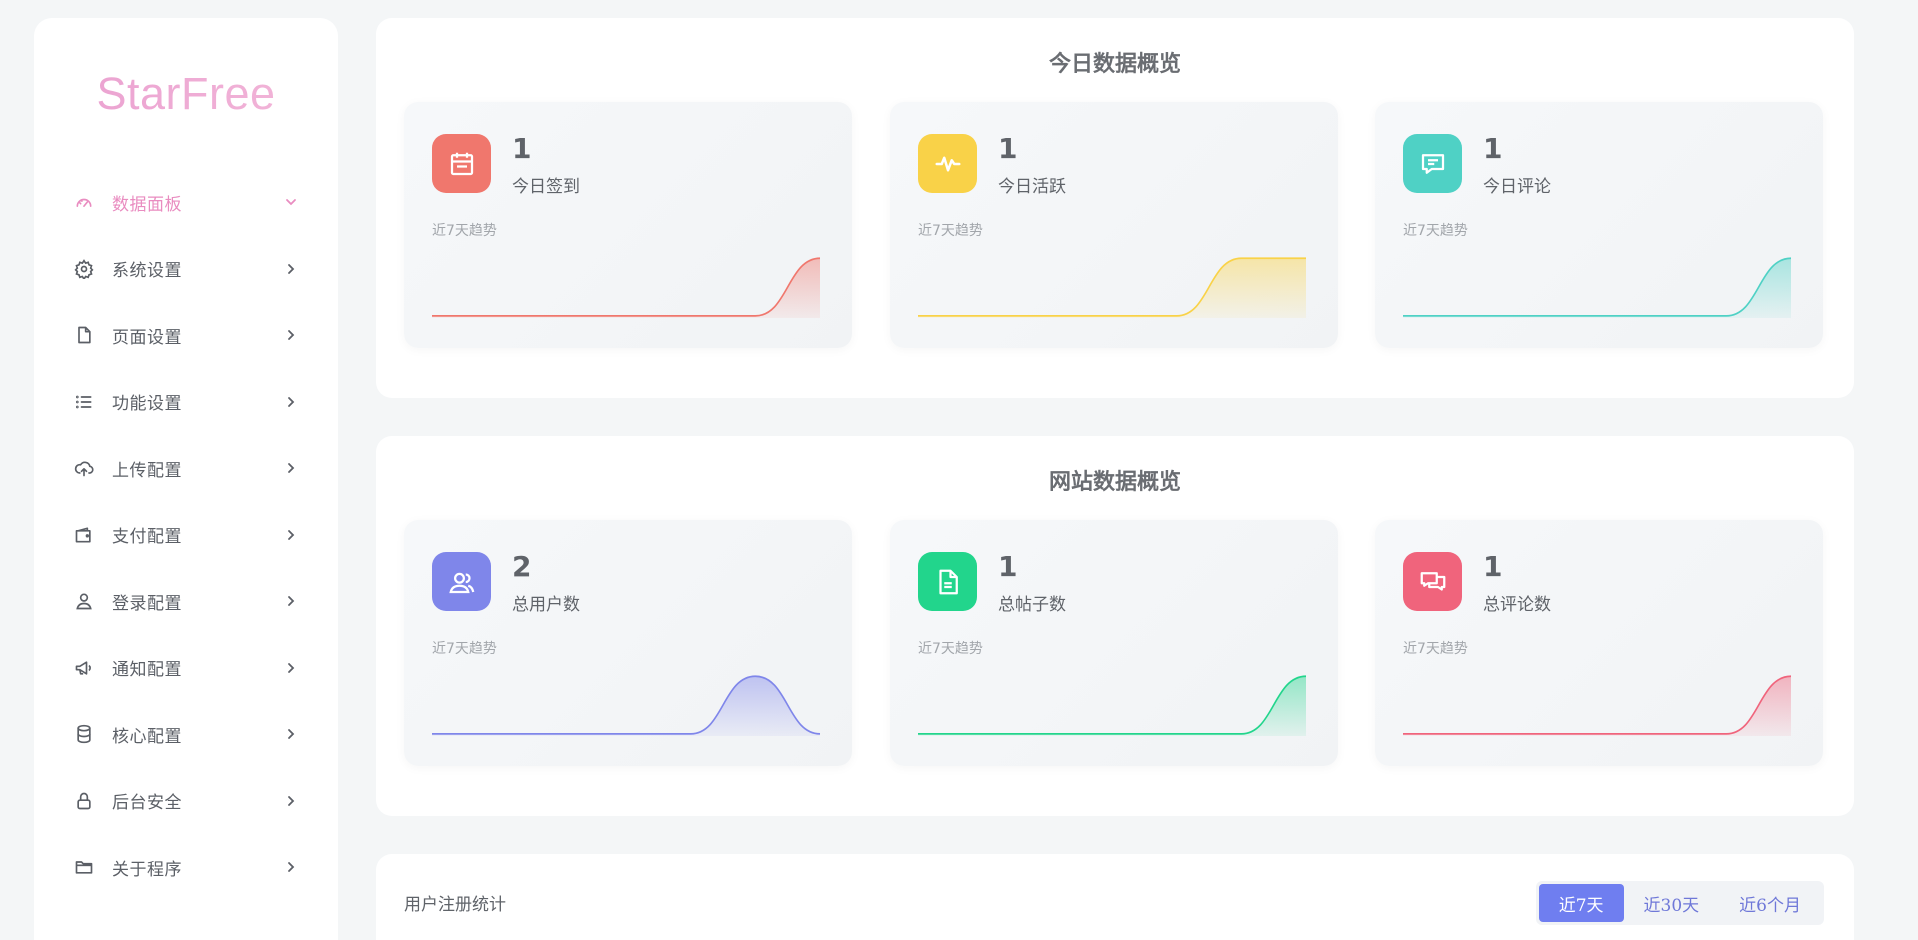 The image size is (1918, 940). I want to click on sidebar-item-label: 核心配置, so click(147, 736).